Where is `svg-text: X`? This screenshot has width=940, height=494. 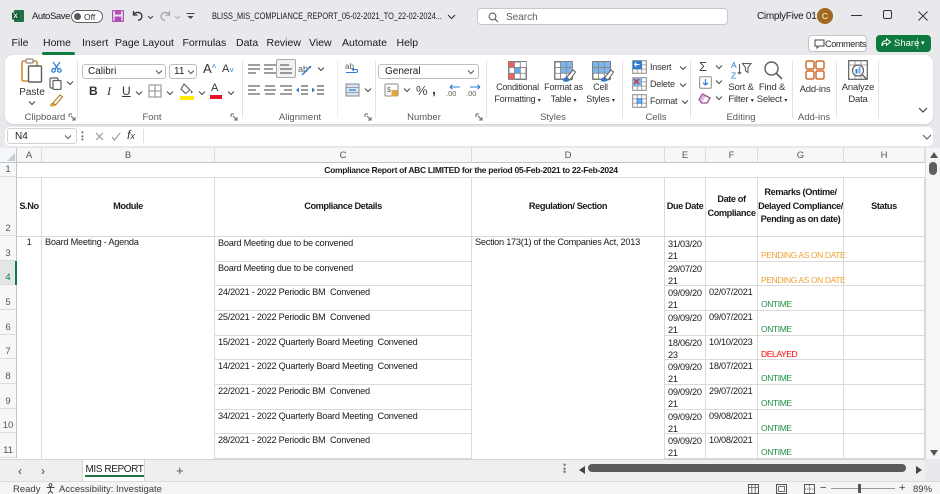
svg-text: X is located at coordinates (15, 16).